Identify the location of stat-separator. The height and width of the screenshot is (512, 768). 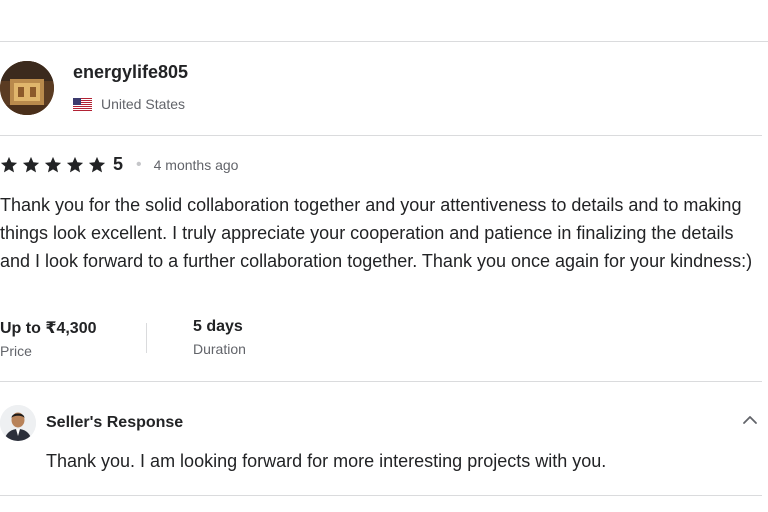
(146, 338).